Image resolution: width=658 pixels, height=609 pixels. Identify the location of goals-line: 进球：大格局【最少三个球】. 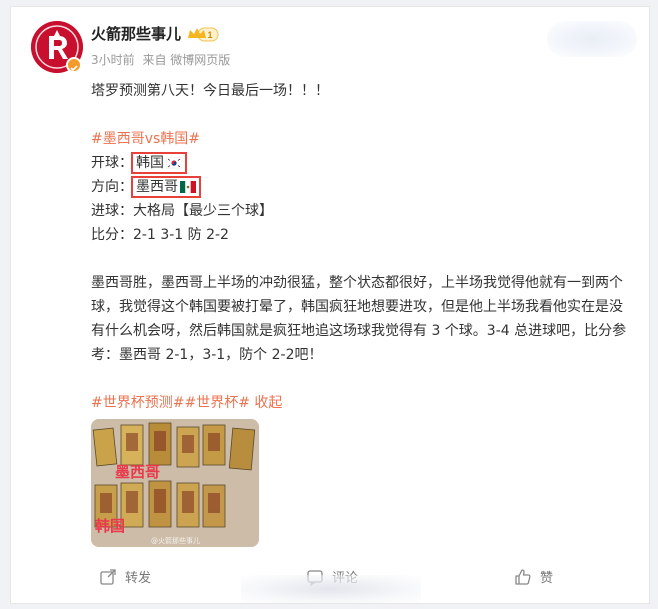
(182, 211).